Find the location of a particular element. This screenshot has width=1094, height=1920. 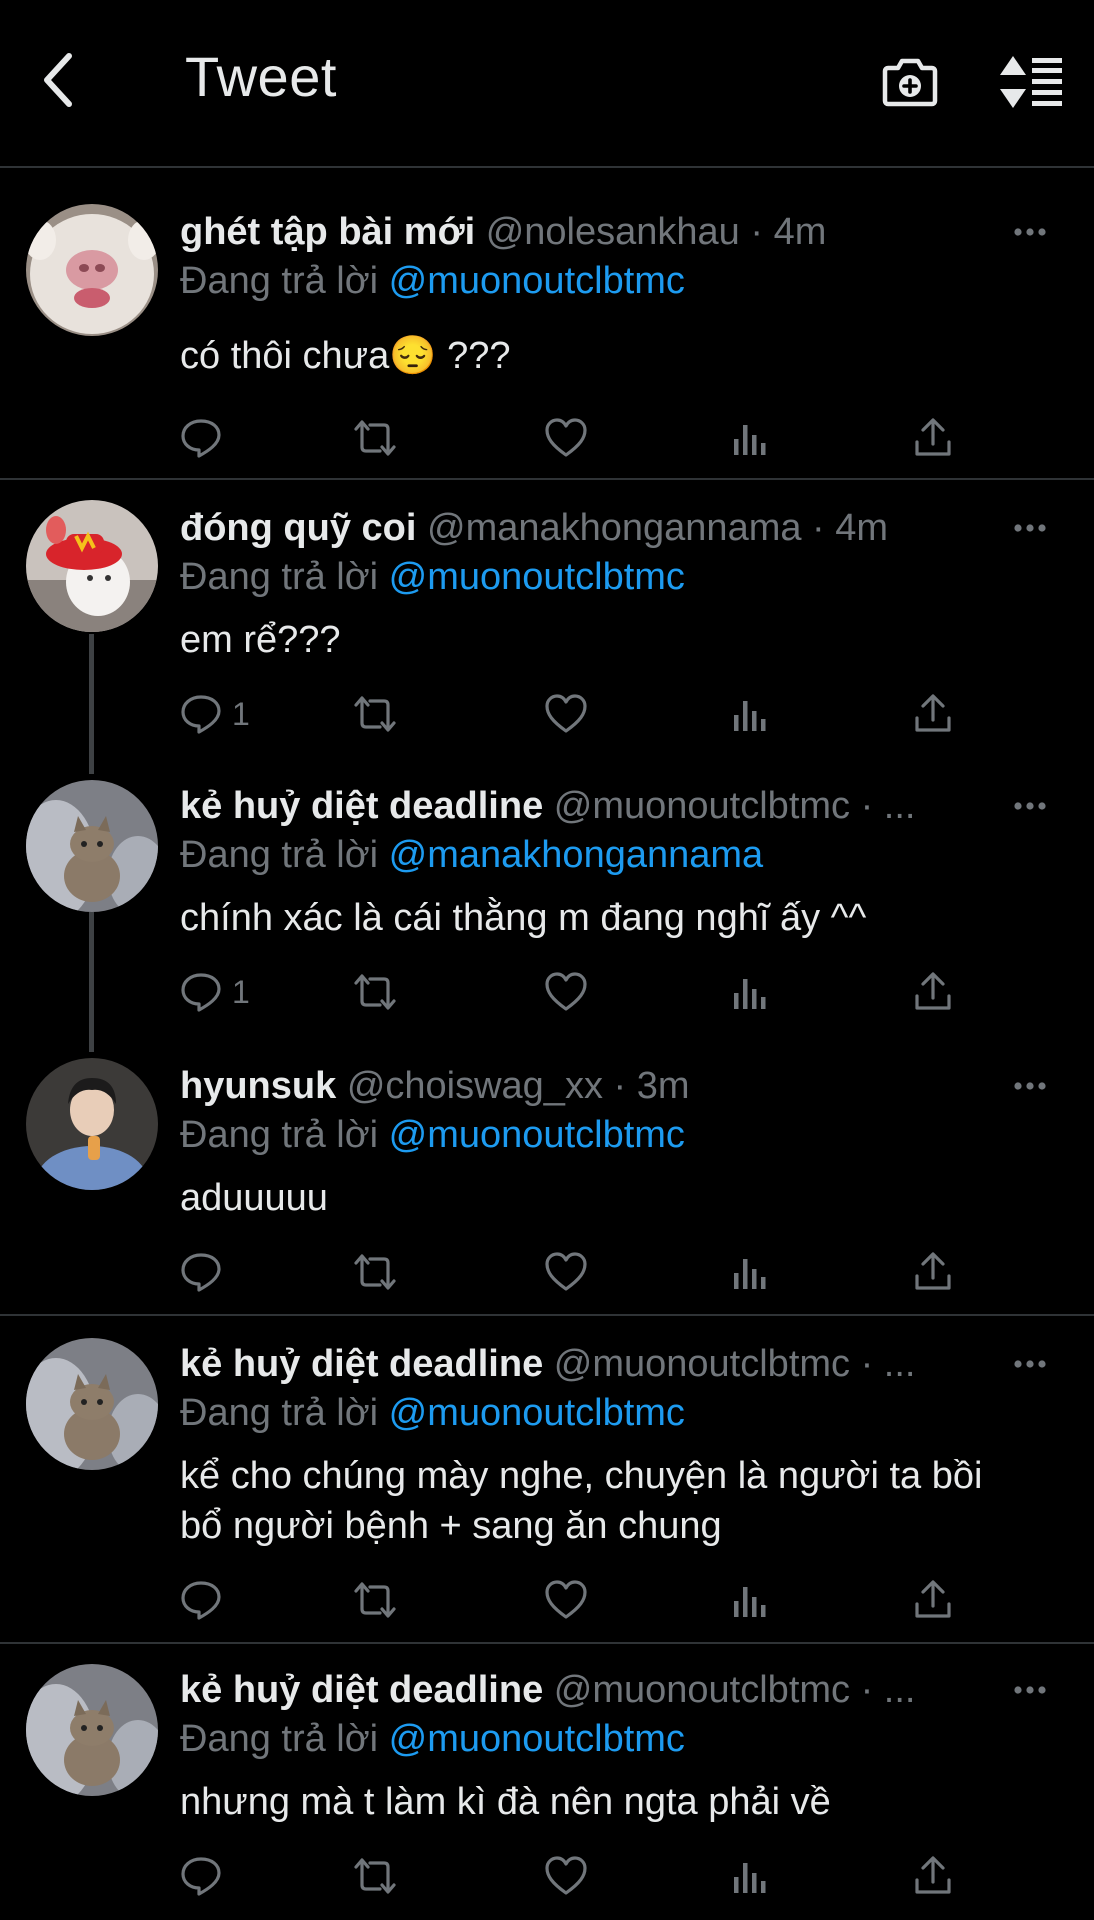

tweet-text: có thôi chưa😔 ??? is located at coordinates (345, 356).